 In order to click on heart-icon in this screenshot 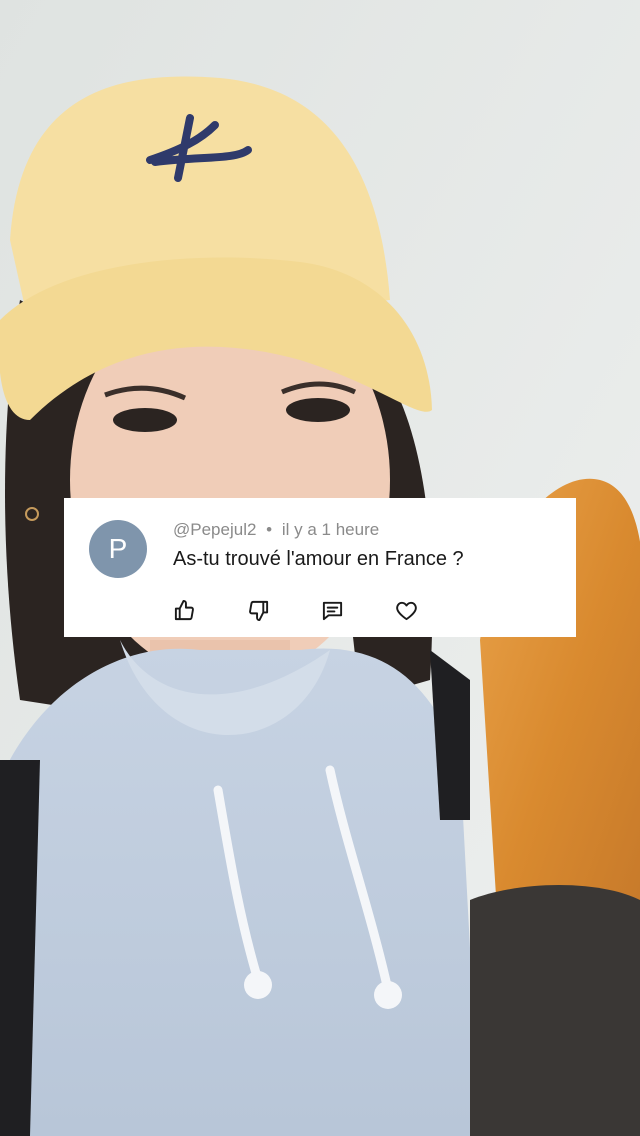, I will do `click(406, 610)`.